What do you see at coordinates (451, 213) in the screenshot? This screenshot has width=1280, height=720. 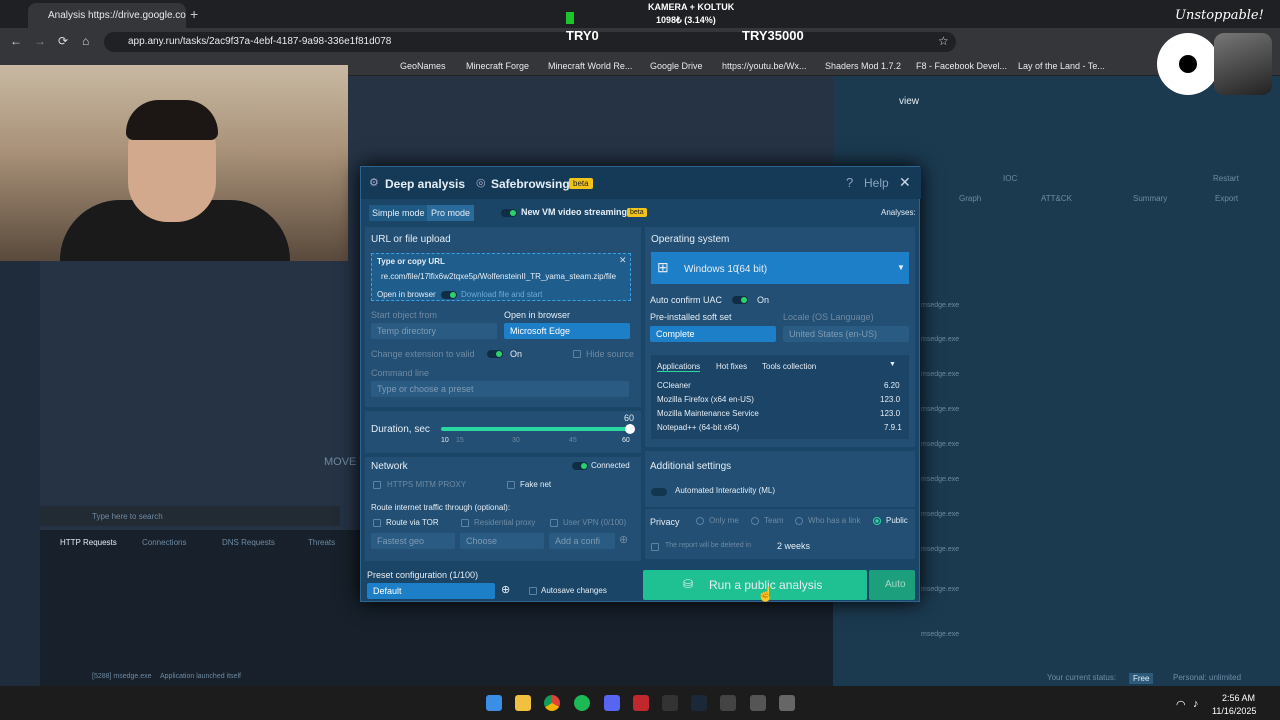 I see `pro-mode-button: Pro mode` at bounding box center [451, 213].